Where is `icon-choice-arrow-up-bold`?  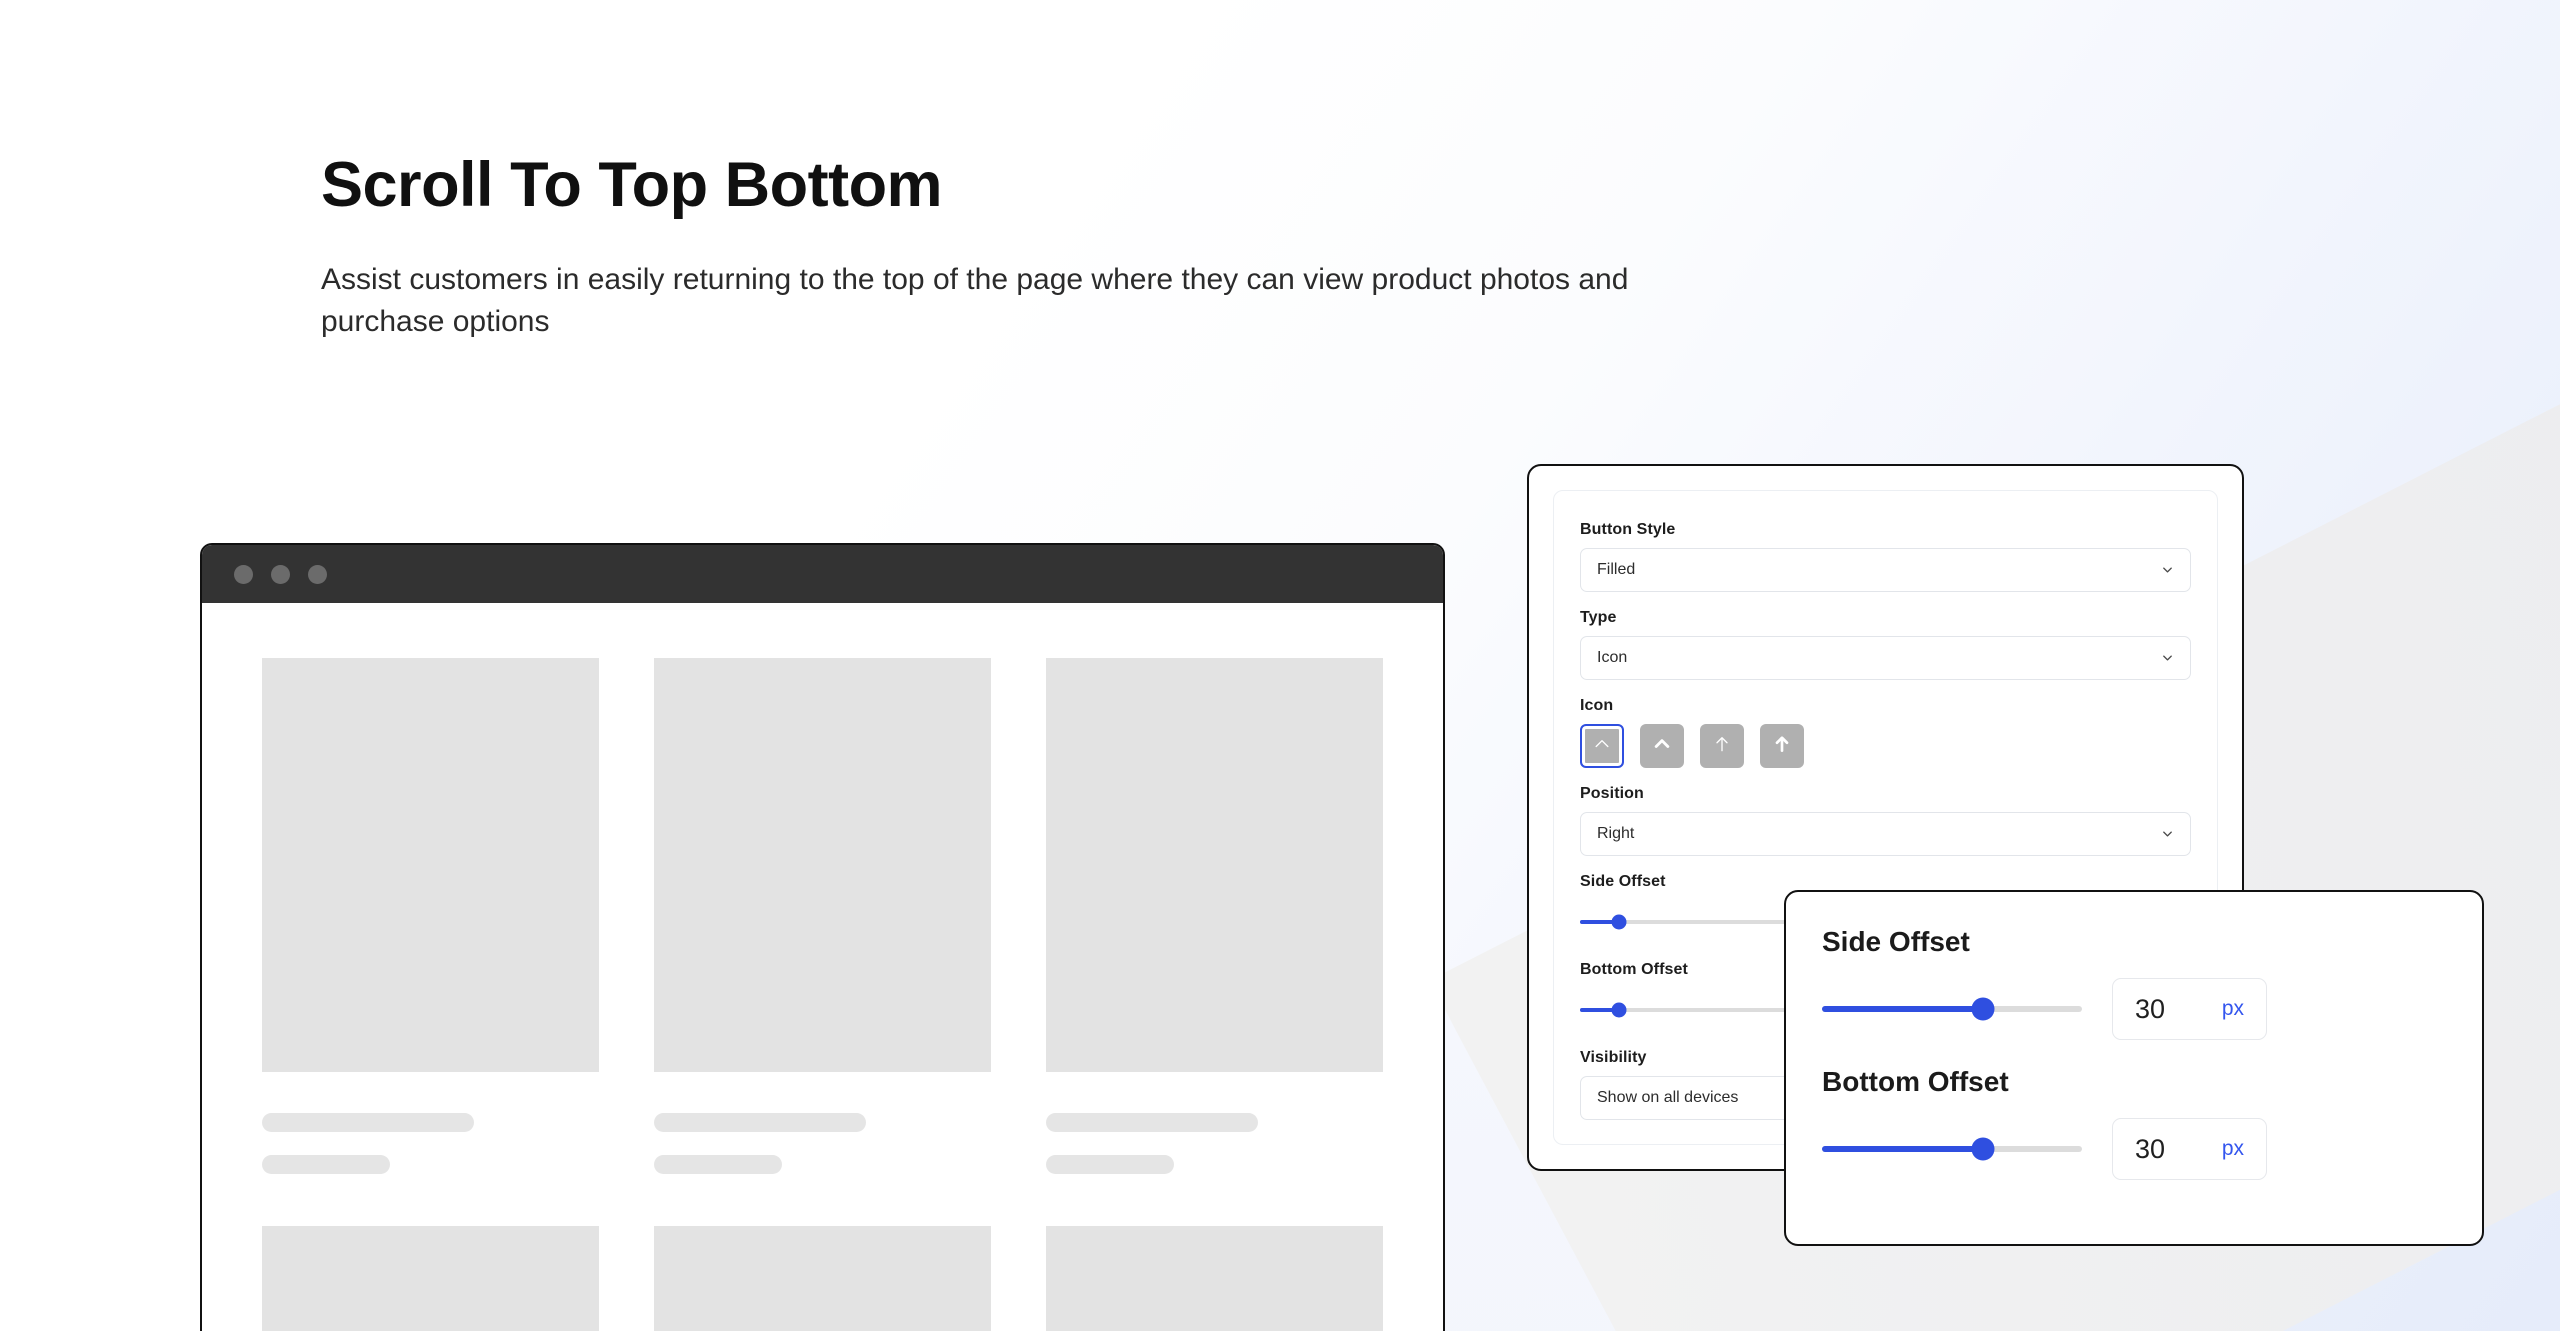
icon-choice-arrow-up-bold is located at coordinates (1782, 746).